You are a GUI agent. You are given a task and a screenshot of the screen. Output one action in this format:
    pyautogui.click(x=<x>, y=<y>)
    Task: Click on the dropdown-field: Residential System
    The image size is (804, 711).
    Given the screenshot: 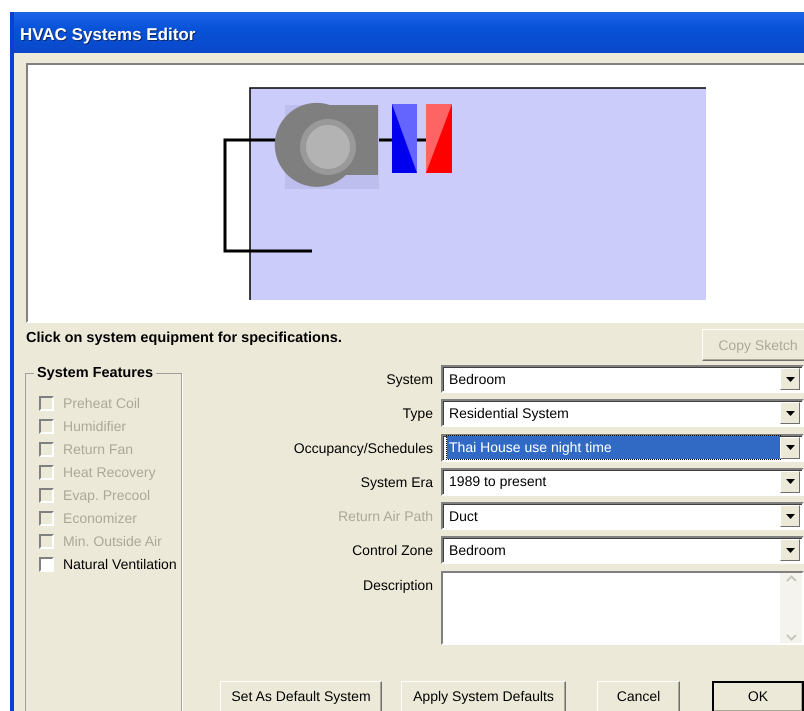 What is the action you would take?
    pyautogui.click(x=622, y=413)
    